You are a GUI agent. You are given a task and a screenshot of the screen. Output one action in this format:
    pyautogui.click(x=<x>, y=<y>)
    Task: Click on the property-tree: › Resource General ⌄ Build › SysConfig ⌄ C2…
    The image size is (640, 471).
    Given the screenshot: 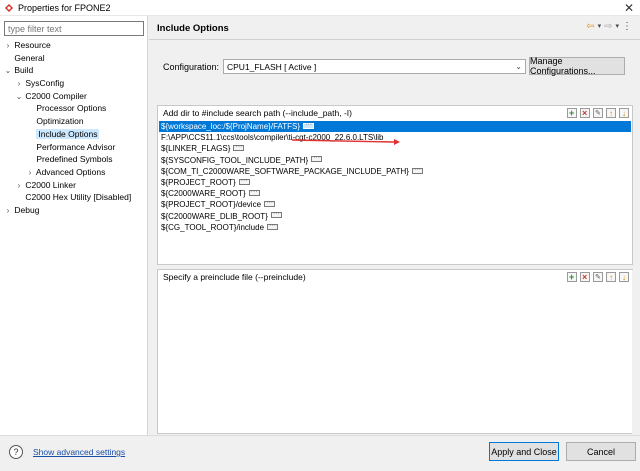 What is the action you would take?
    pyautogui.click(x=74, y=128)
    